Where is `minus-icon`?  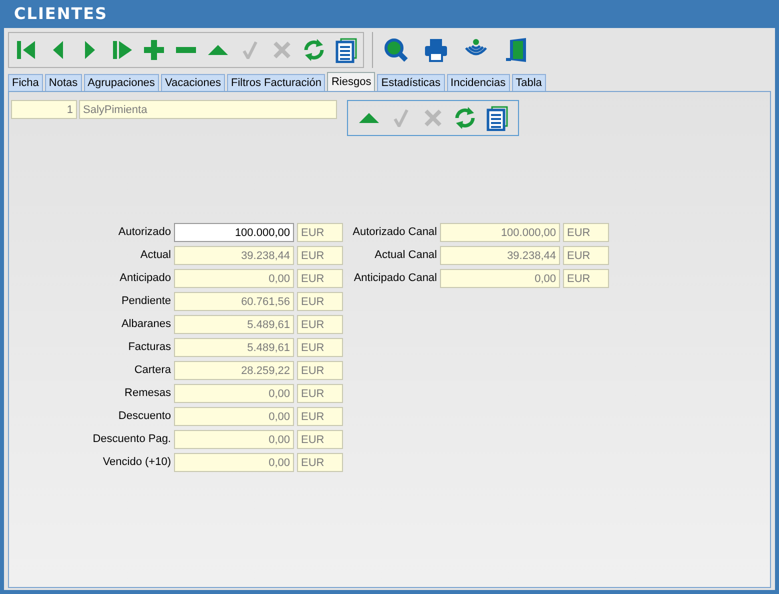
minus-icon is located at coordinates (186, 50).